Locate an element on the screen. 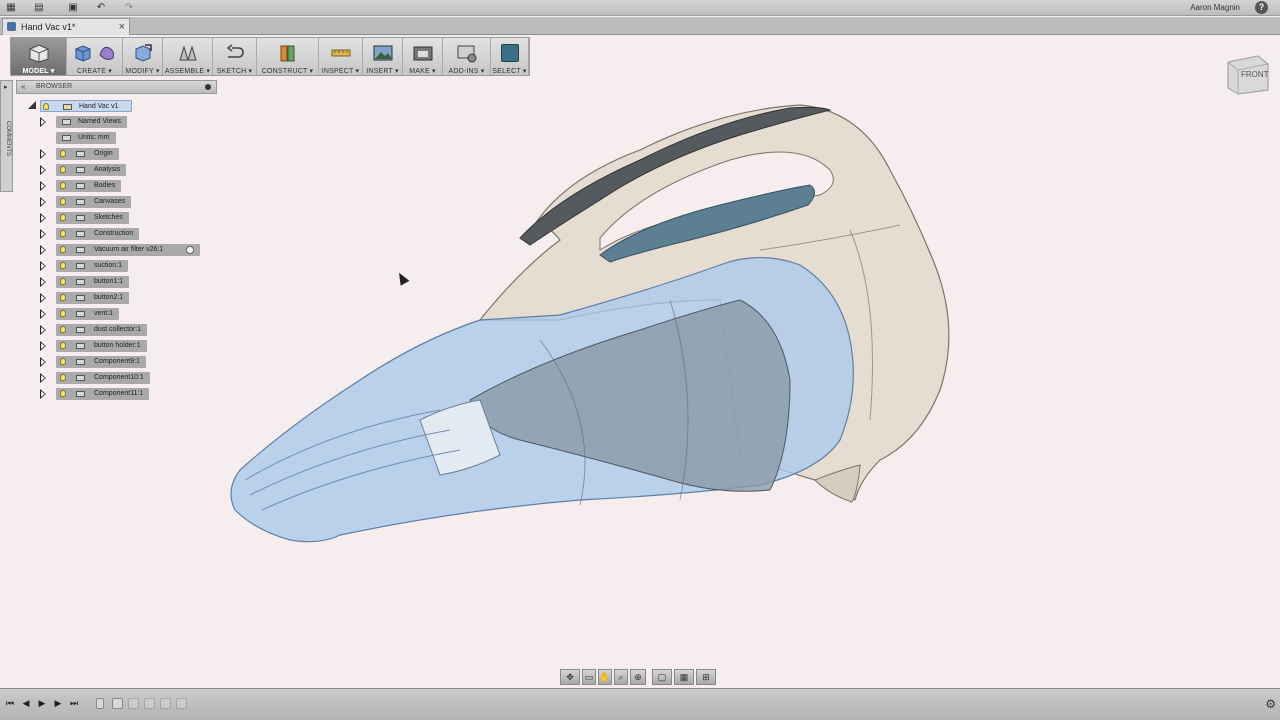 Image resolution: width=1280 pixels, height=720 pixels. gear-icon: ⚙ is located at coordinates (1270, 704).